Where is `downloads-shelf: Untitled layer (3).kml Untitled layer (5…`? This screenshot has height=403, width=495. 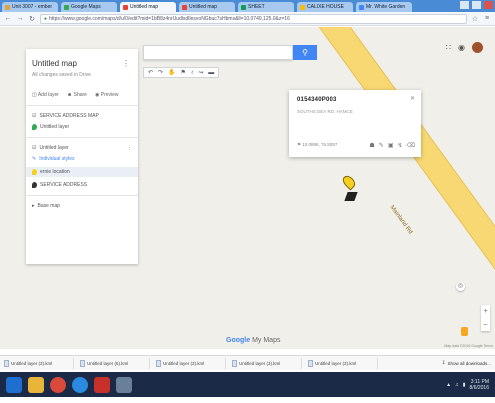
downloads-shelf: Untitled layer (3).kml Untitled layer (5… is located at coordinates (247, 362).